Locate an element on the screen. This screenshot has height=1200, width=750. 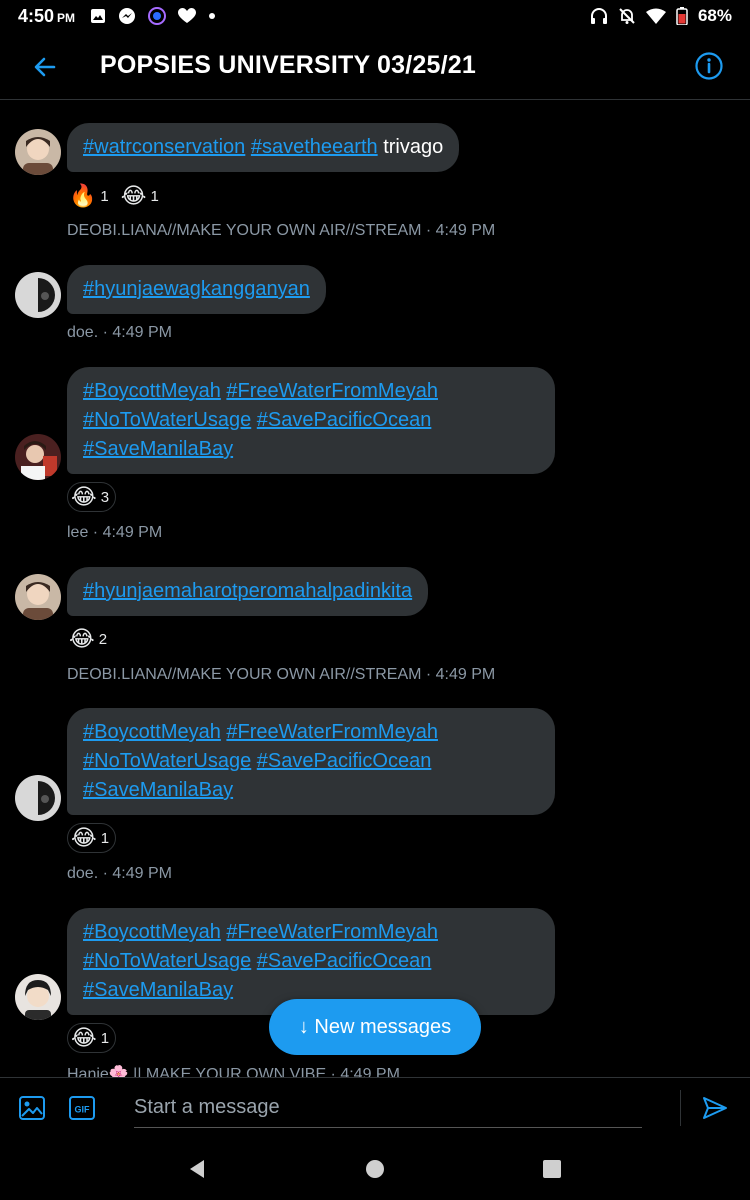
send-icon is located at coordinates (715, 1108).